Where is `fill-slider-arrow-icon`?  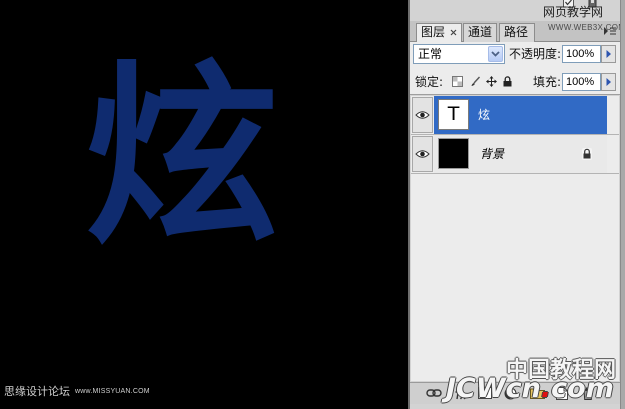
fill-slider-arrow-icon is located at coordinates (608, 82).